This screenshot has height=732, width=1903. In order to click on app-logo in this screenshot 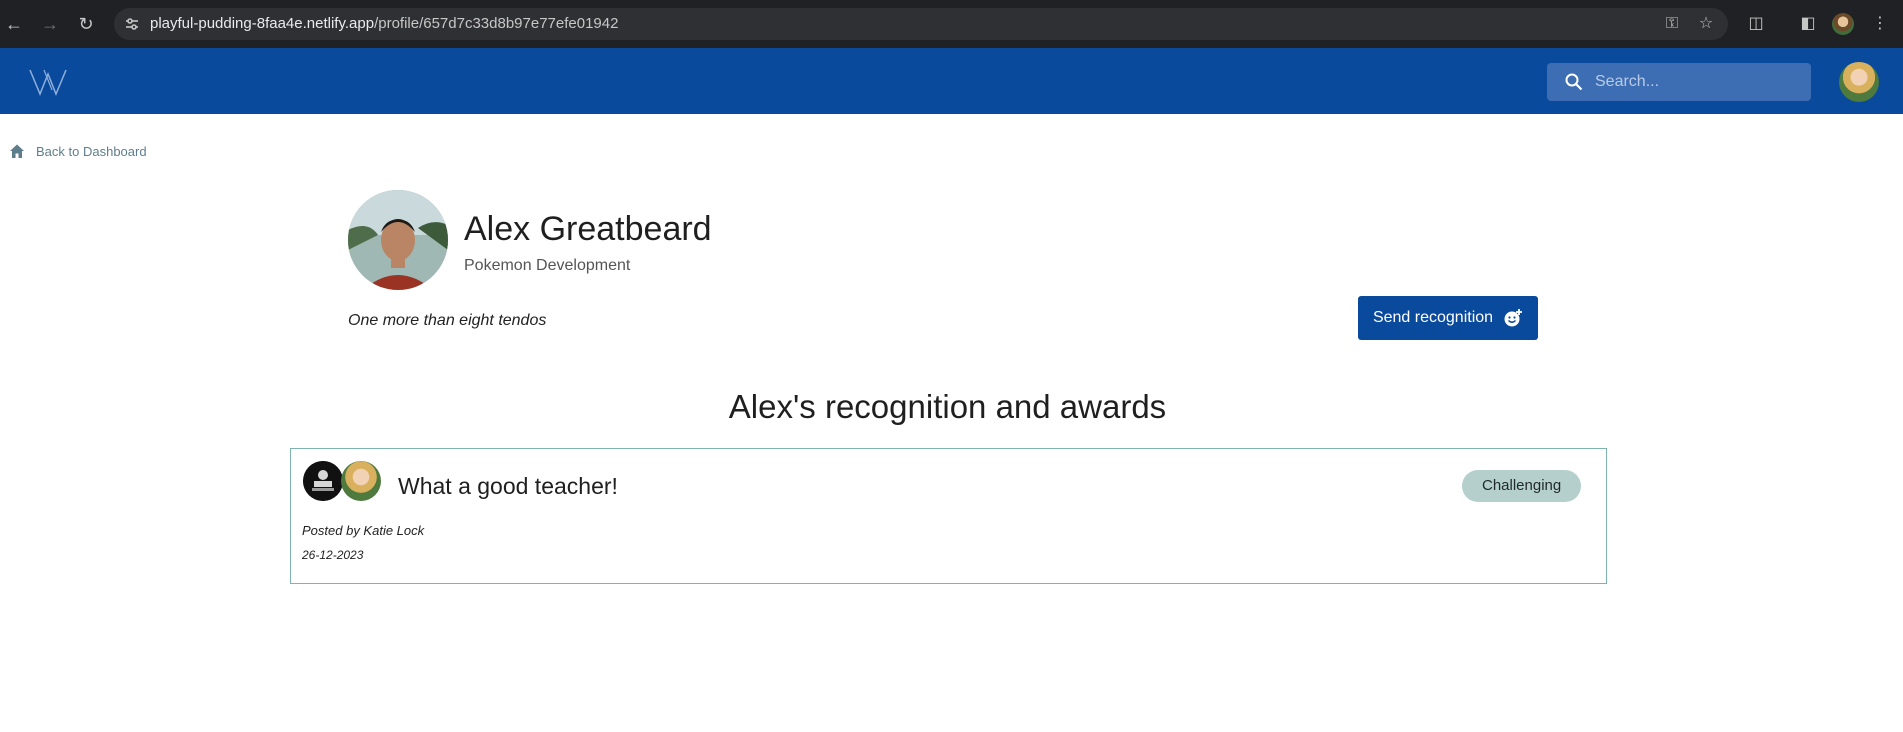, I will do `click(51, 82)`.